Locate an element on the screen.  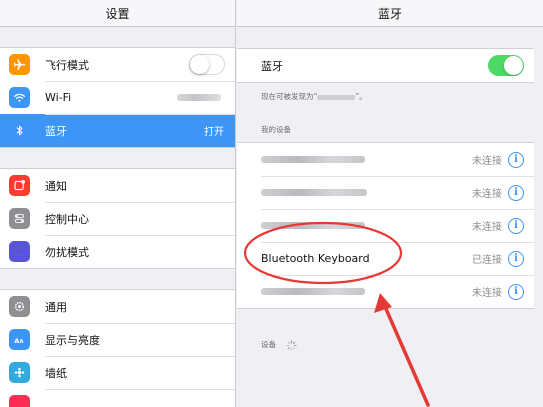
bluetooth-status-value: 打开 is located at coordinates (214, 132).